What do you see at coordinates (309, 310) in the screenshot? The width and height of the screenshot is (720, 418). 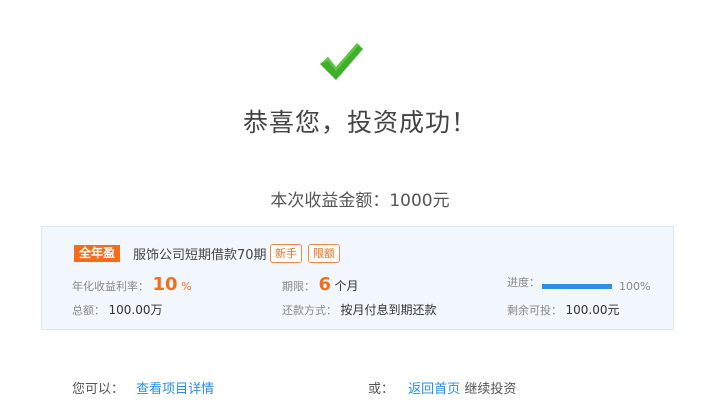 I see `repayment-label: 还款方式：` at bounding box center [309, 310].